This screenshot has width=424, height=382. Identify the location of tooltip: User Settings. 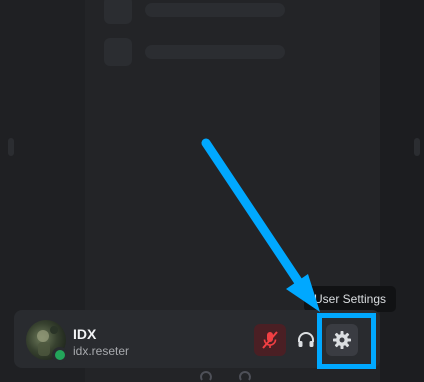
(350, 299).